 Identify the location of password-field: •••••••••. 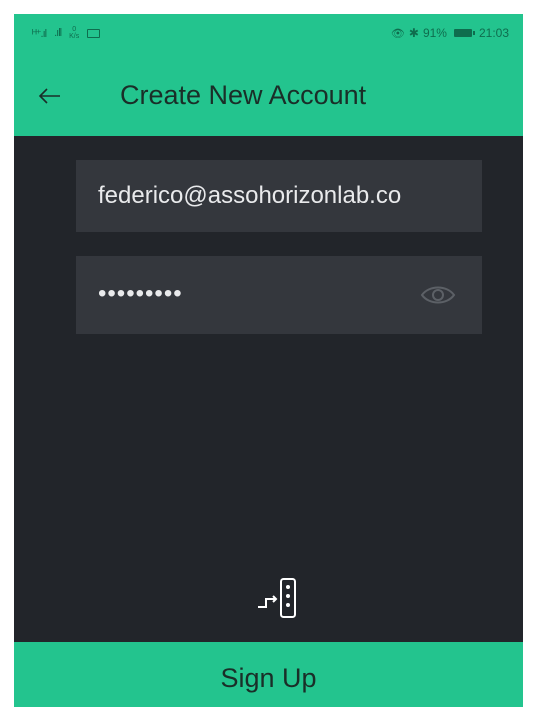
(279, 295).